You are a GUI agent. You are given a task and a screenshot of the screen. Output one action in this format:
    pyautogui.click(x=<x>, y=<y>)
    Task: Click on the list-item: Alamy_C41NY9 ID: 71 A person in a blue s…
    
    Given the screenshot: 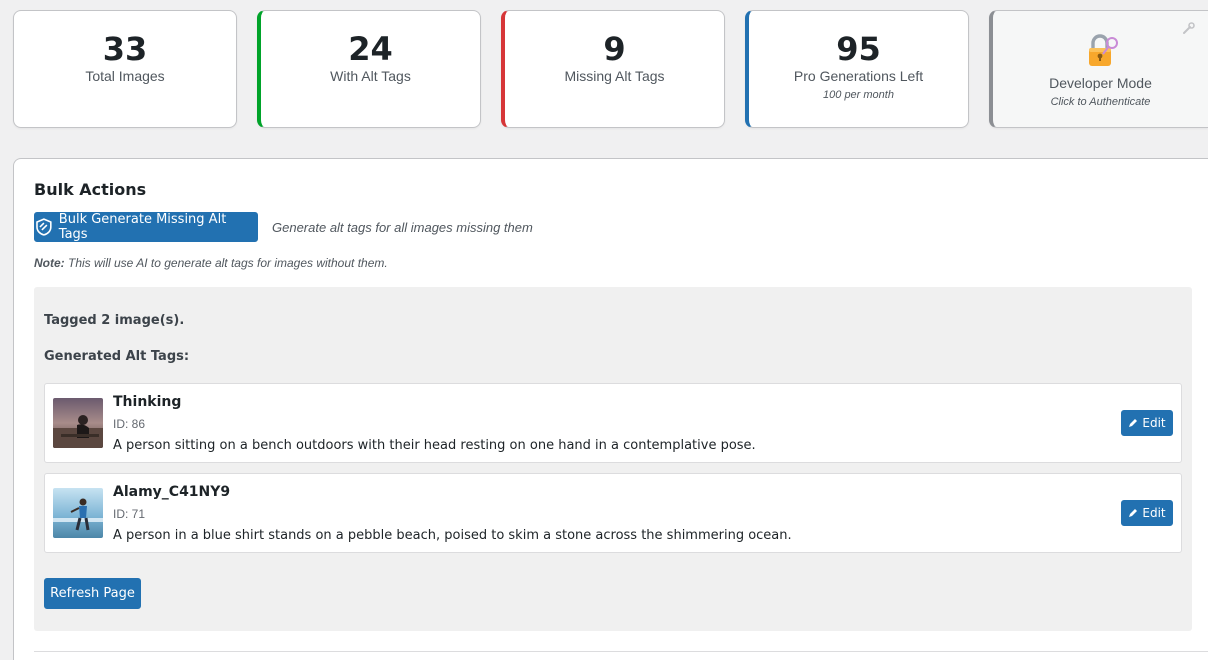 What is the action you would take?
    pyautogui.click(x=613, y=513)
    